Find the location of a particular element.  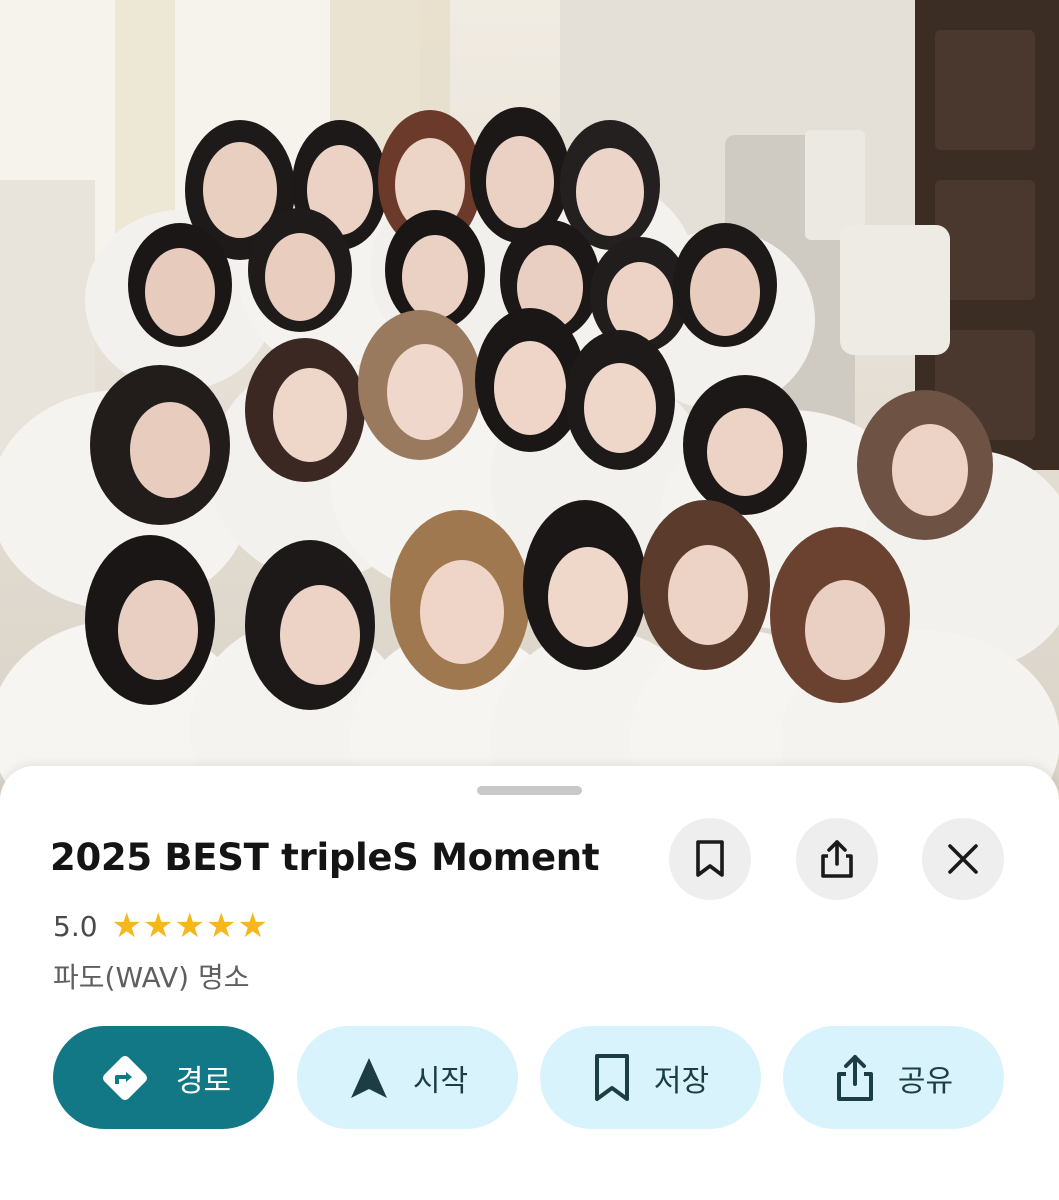

bookmark-button is located at coordinates (710, 859).